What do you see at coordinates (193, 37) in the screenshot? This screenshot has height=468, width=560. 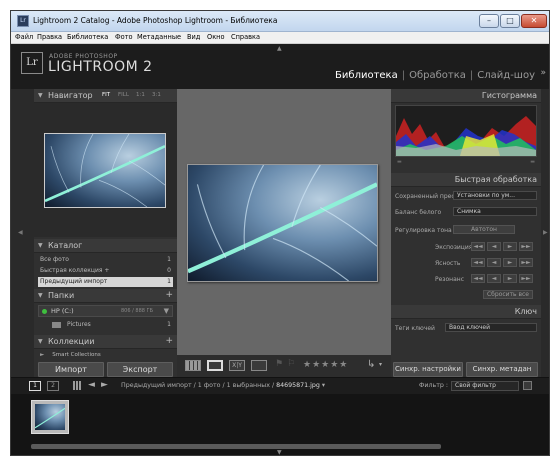 I see `menu-view: Вид` at bounding box center [193, 37].